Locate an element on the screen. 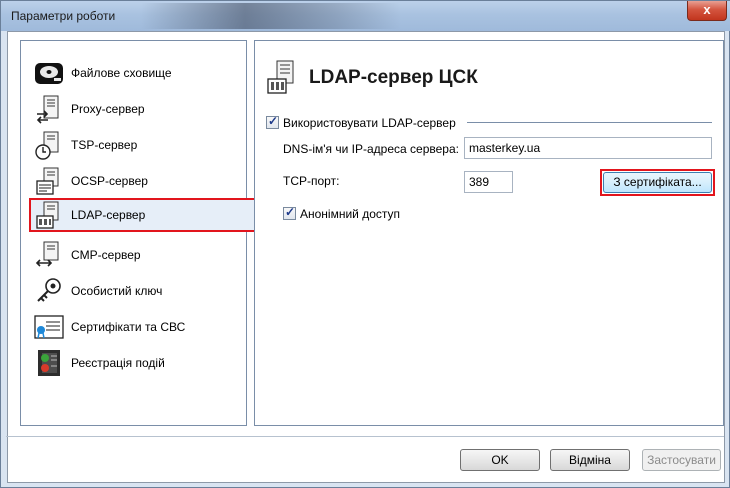 The image size is (730, 488). sidebar-item-label: OCSP-сервер is located at coordinates (109, 181).